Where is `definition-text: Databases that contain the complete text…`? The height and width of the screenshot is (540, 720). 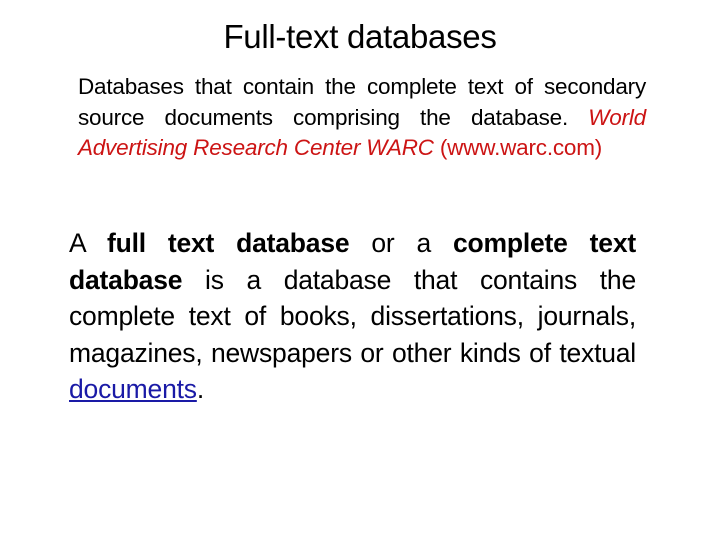 definition-text: Databases that contain the complete text… is located at coordinates (362, 102).